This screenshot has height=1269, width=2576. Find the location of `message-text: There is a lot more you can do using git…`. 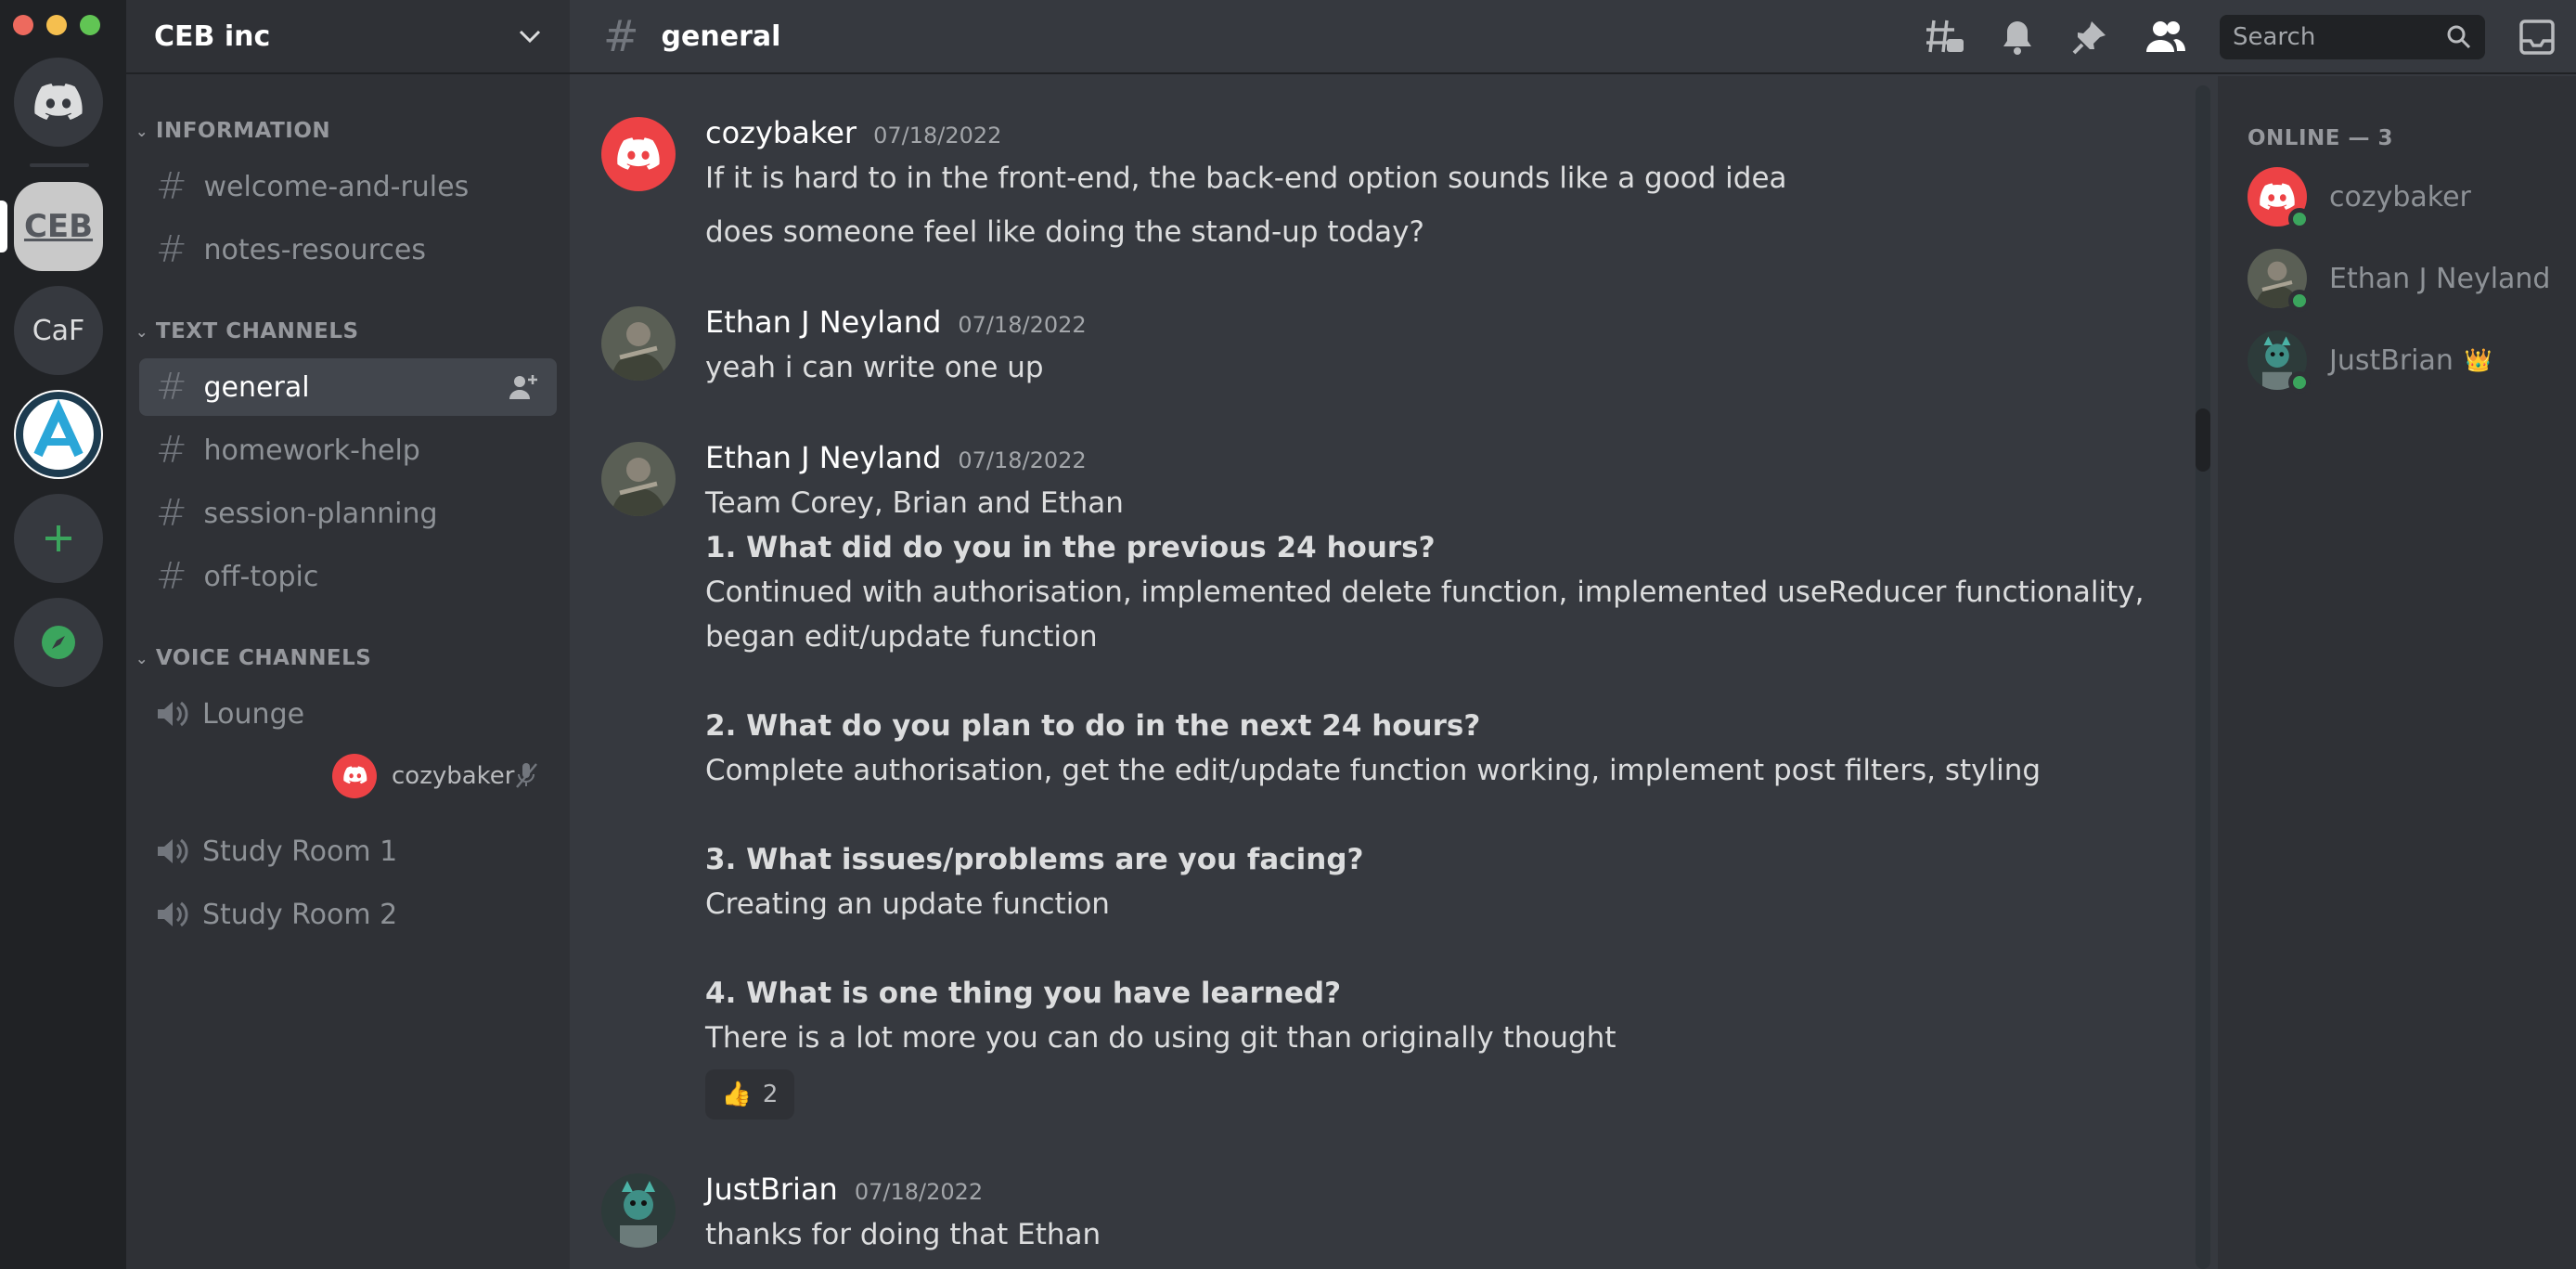

message-text: There is a lot more you can do using git… is located at coordinates (1160, 1038).